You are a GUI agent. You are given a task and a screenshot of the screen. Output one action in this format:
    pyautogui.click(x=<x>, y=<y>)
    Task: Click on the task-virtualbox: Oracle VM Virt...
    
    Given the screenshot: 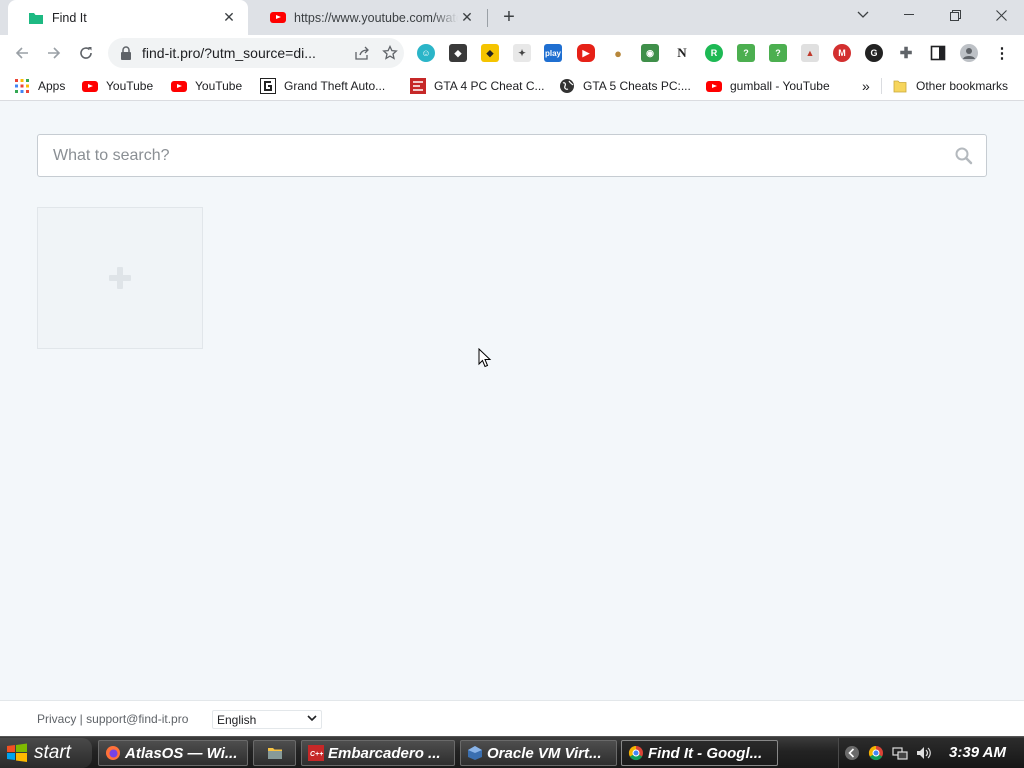 What is the action you would take?
    pyautogui.click(x=538, y=753)
    